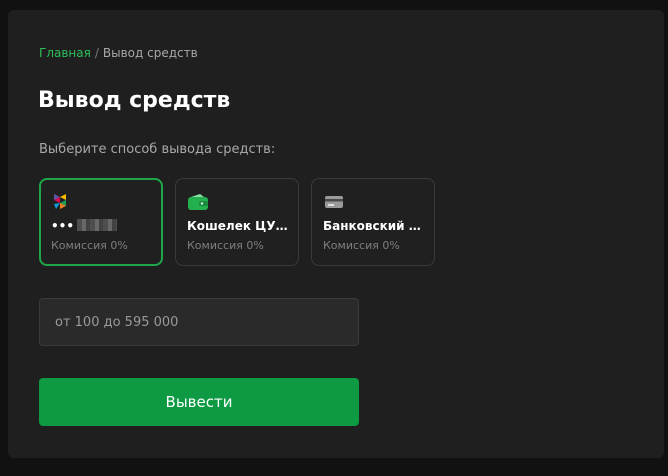  What do you see at coordinates (334, 202) in the screenshot?
I see `bank-card-icon` at bounding box center [334, 202].